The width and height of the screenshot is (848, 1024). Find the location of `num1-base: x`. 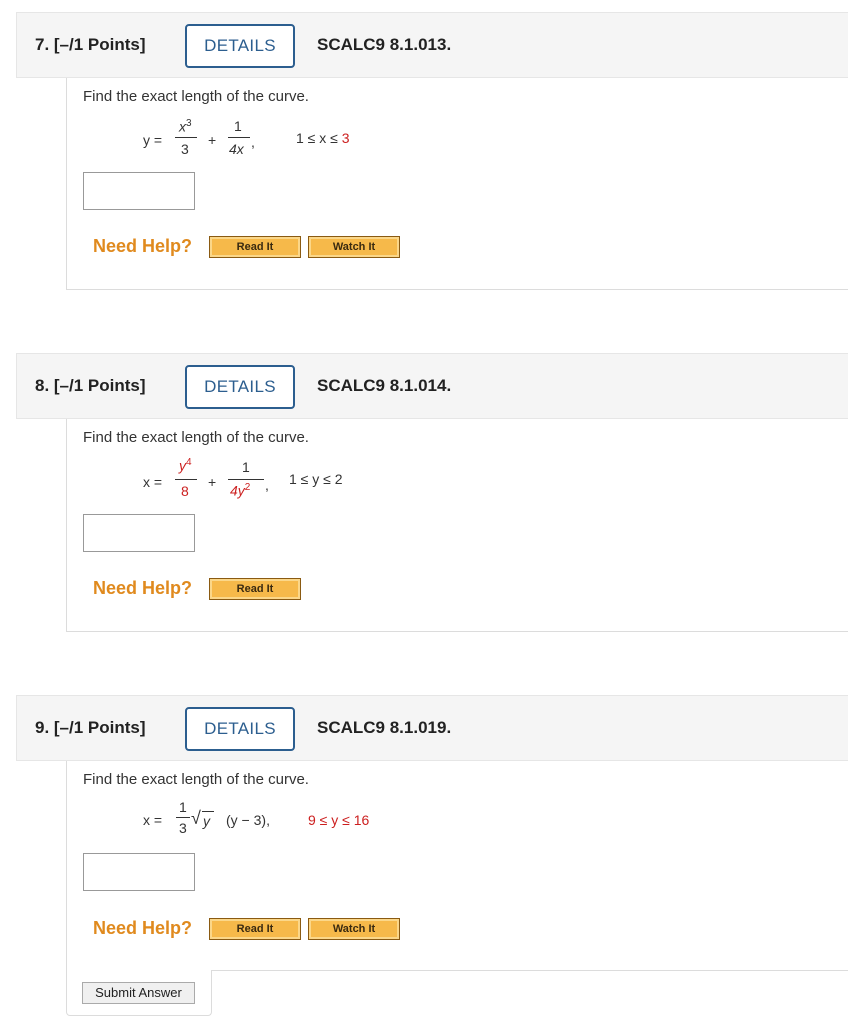

num1-base: x is located at coordinates (182, 126).